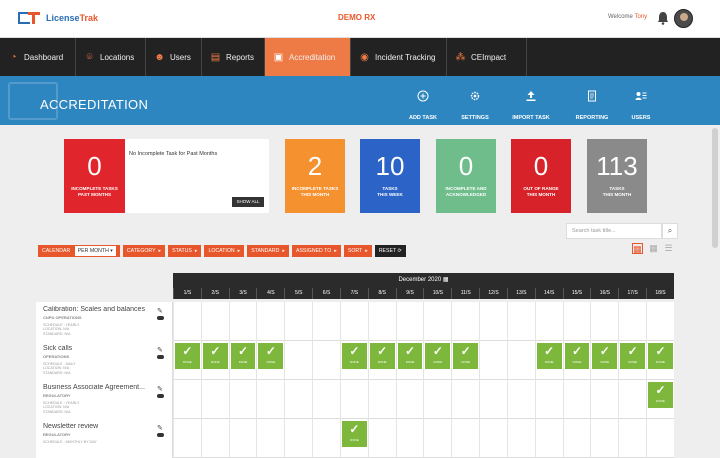 This screenshot has height=458, width=720. I want to click on task-title: Newsletter review, so click(100, 426).